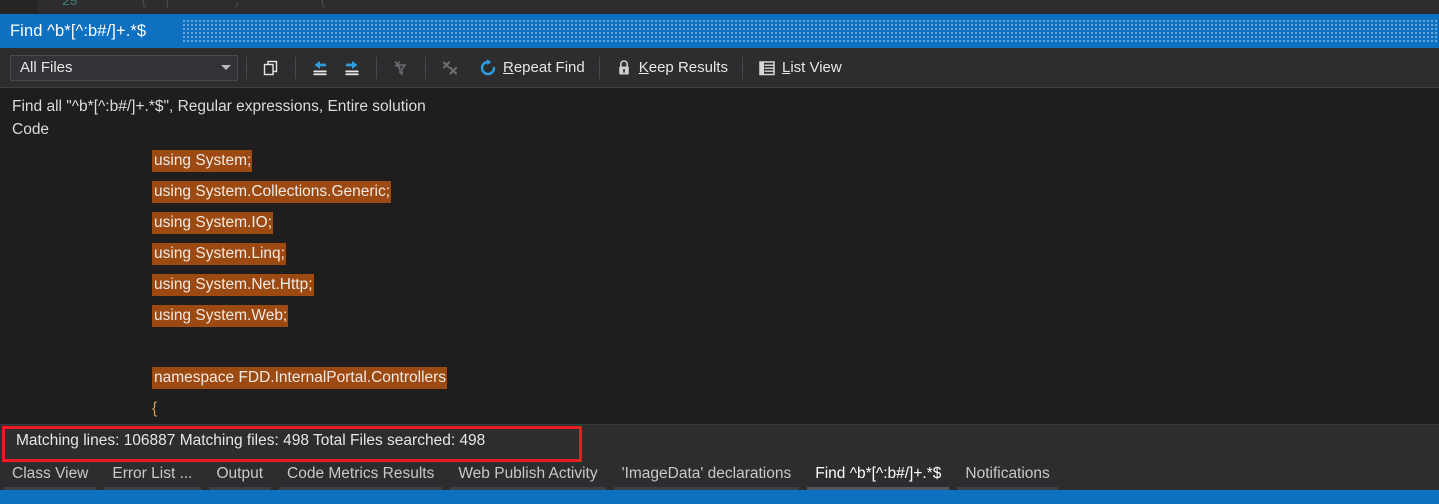  I want to click on list-view-button: List View, so click(799, 68).